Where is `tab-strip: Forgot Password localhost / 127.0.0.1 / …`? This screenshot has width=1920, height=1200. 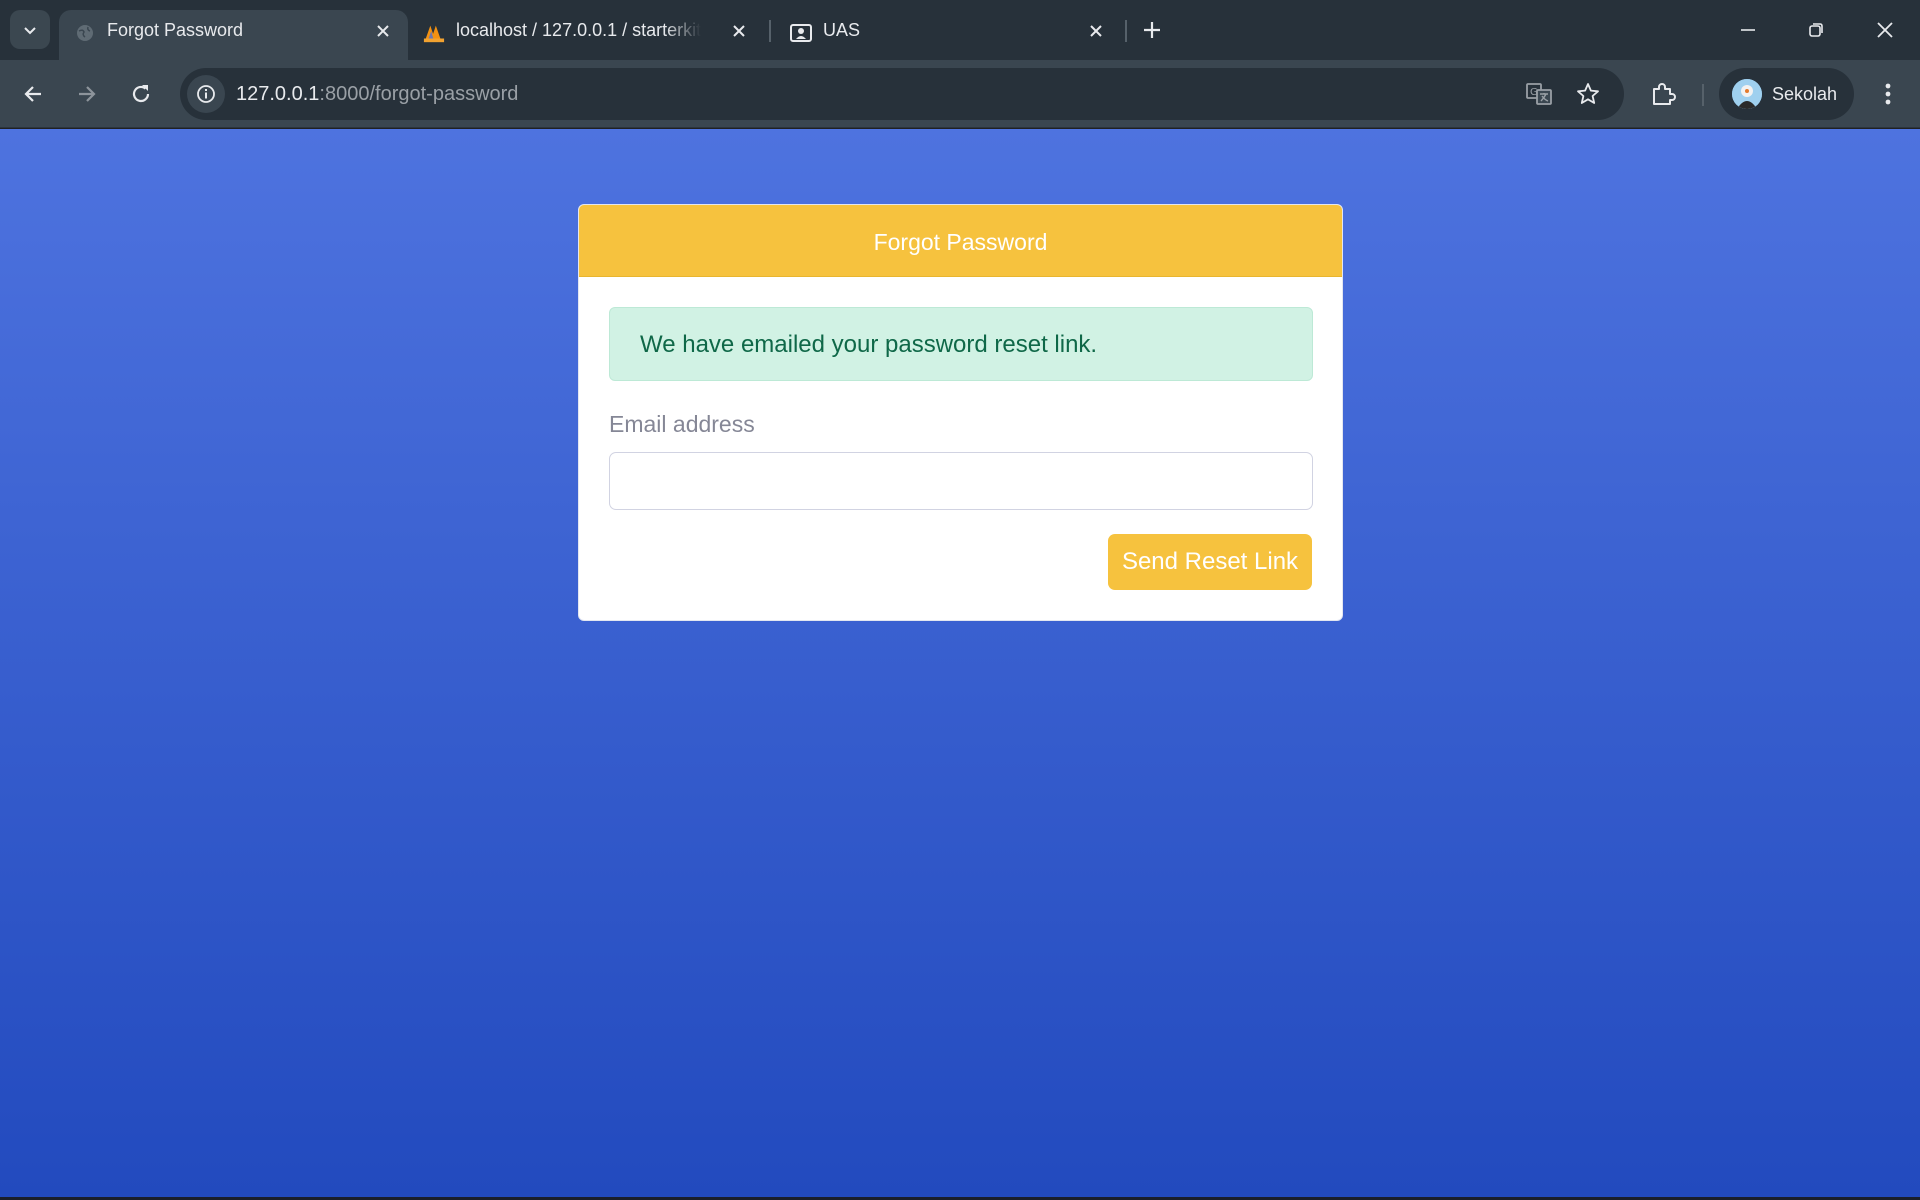
tab-strip: Forgot Password localhost / 127.0.0.1 / … is located at coordinates (960, 30).